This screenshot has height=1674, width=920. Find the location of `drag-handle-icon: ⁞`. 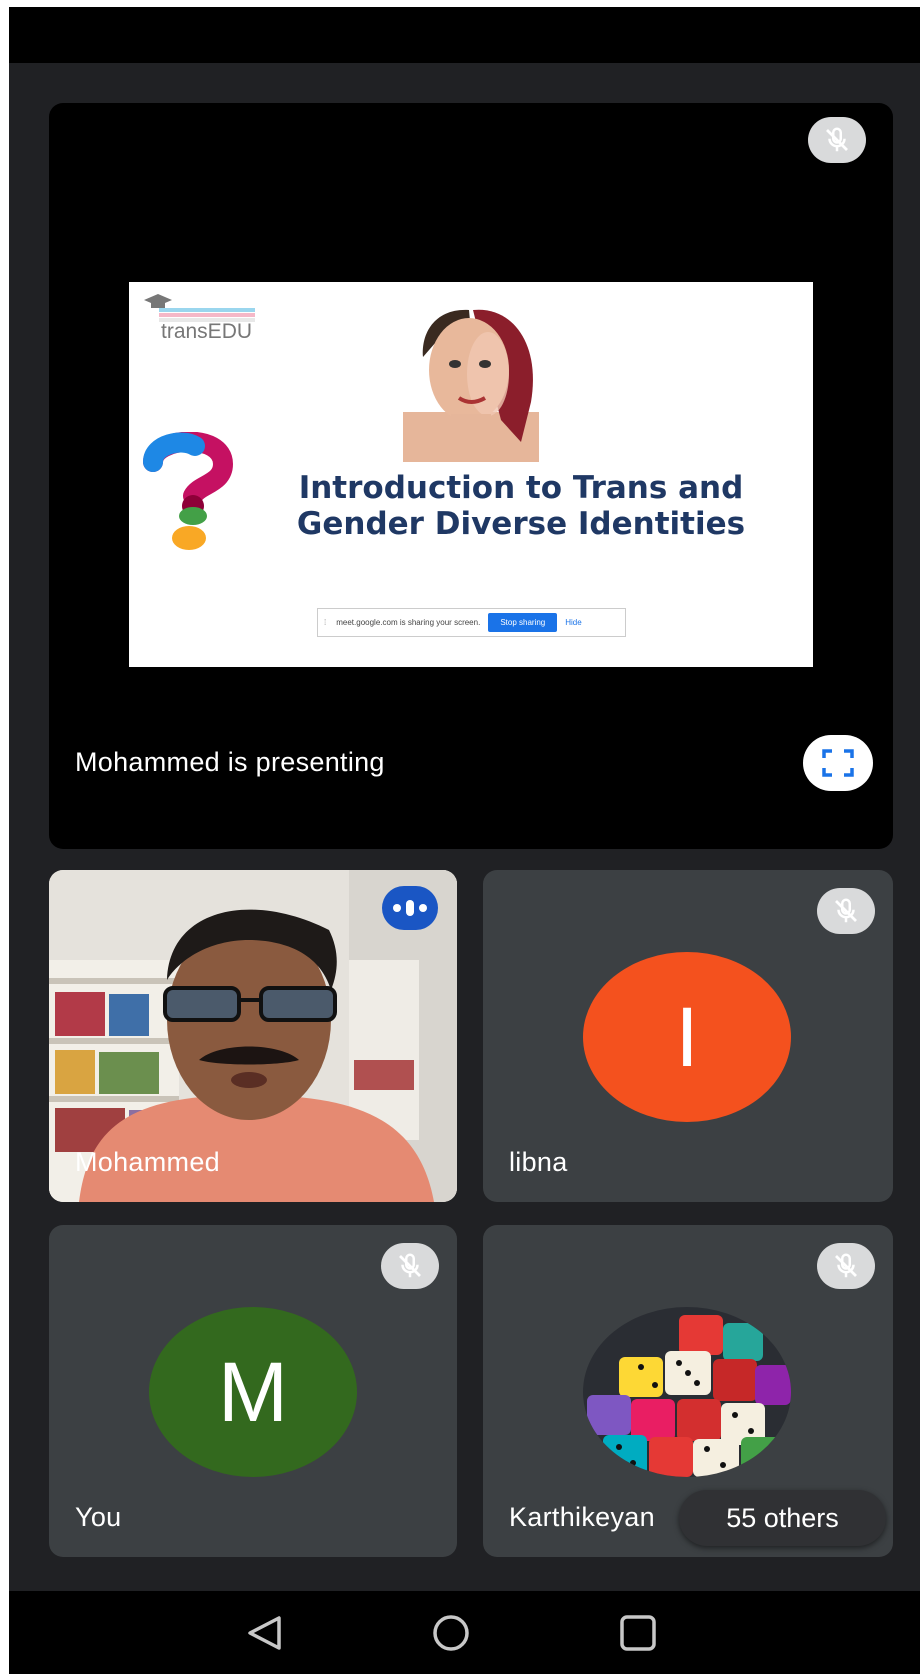

drag-handle-icon: ⁞ is located at coordinates (325, 622).